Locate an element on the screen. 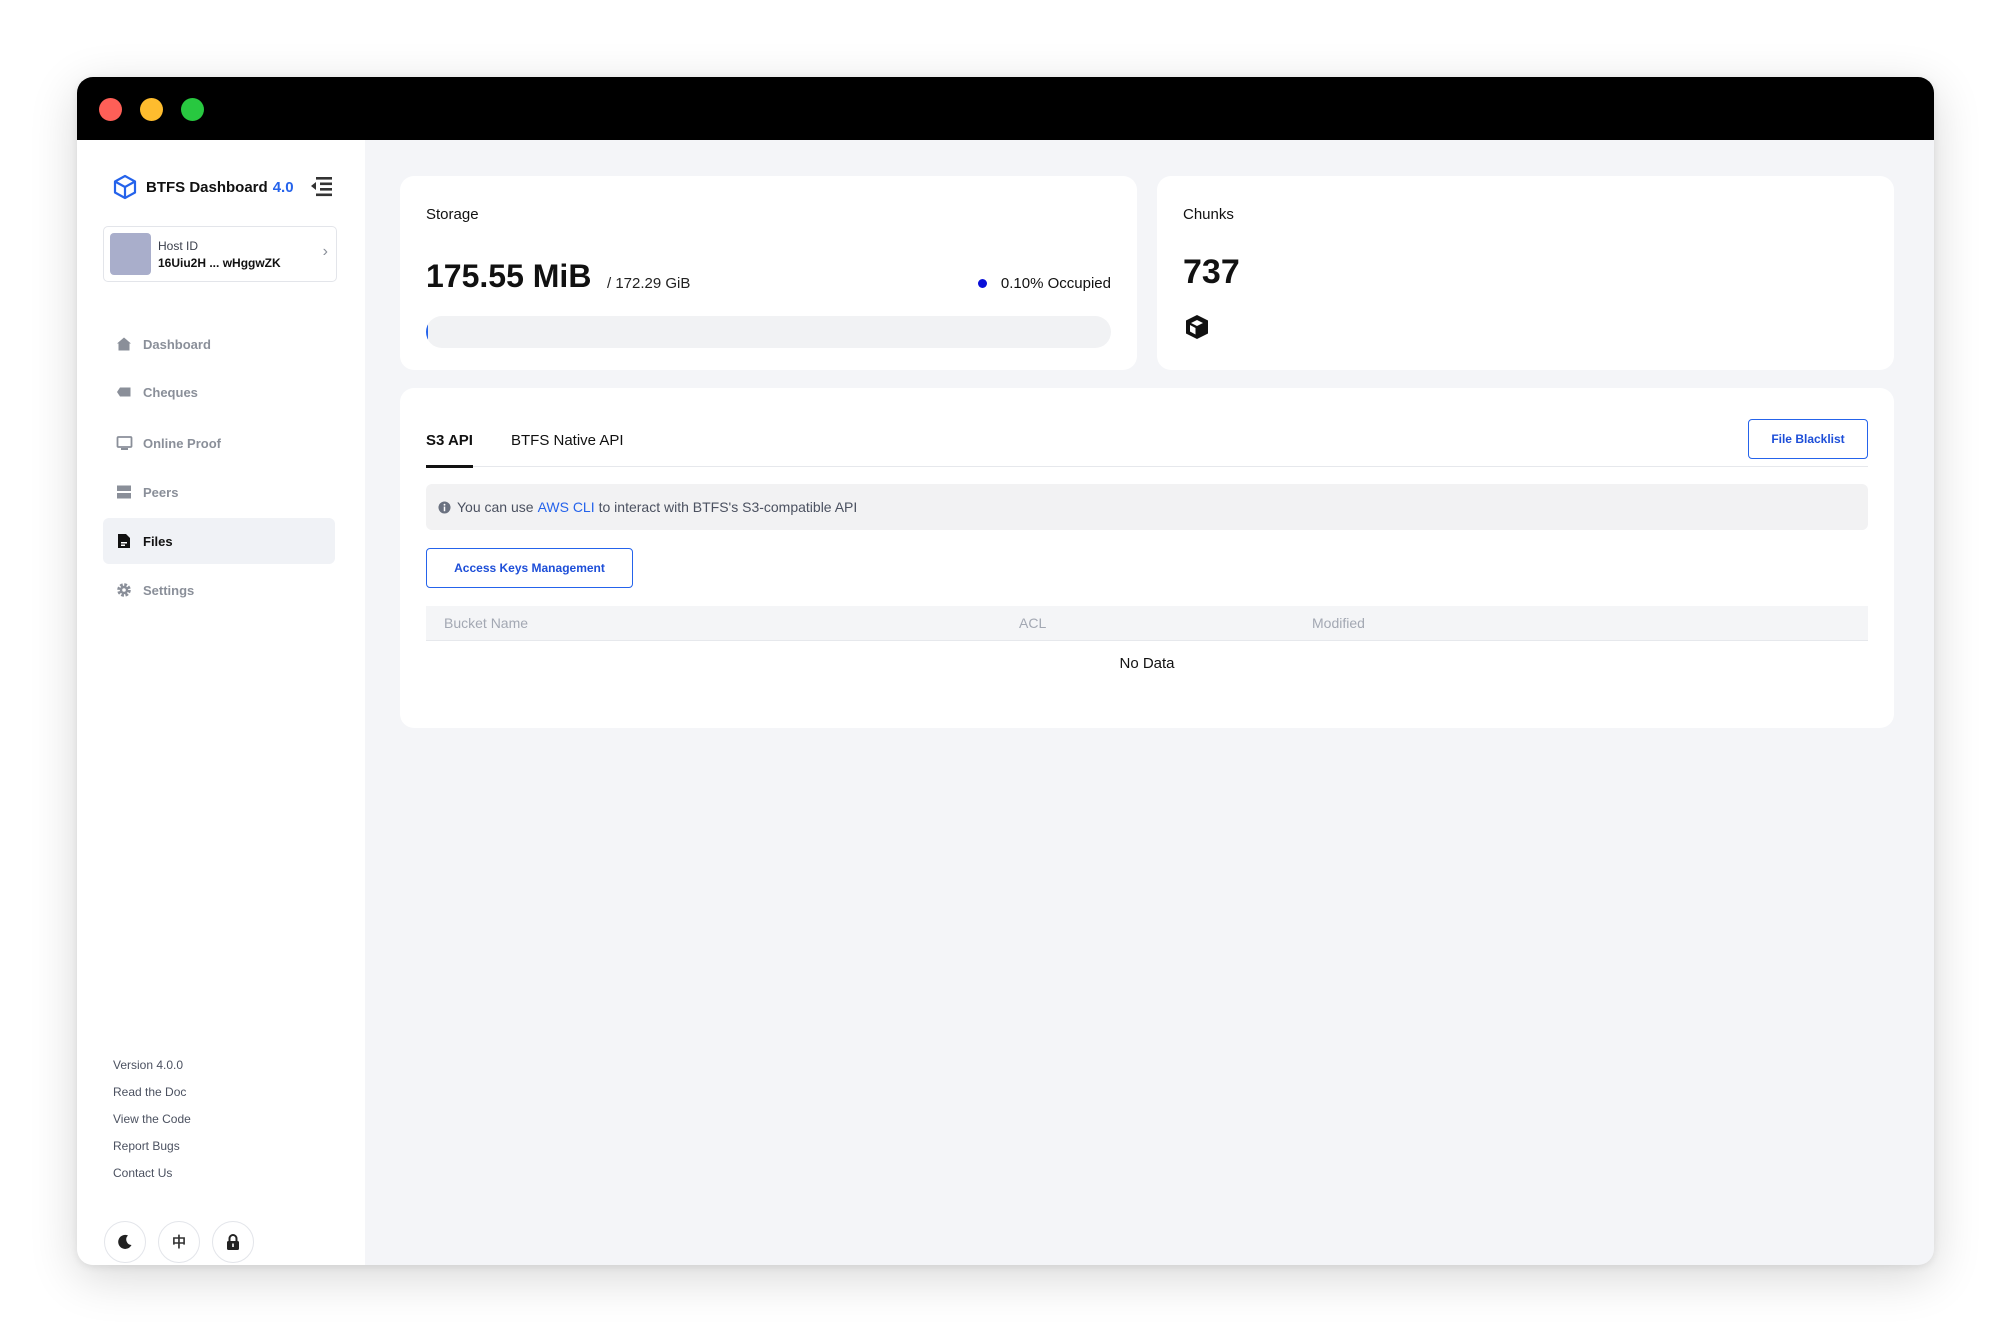 This screenshot has width=2000, height=1337. host-id-label: Host ID is located at coordinates (178, 246).